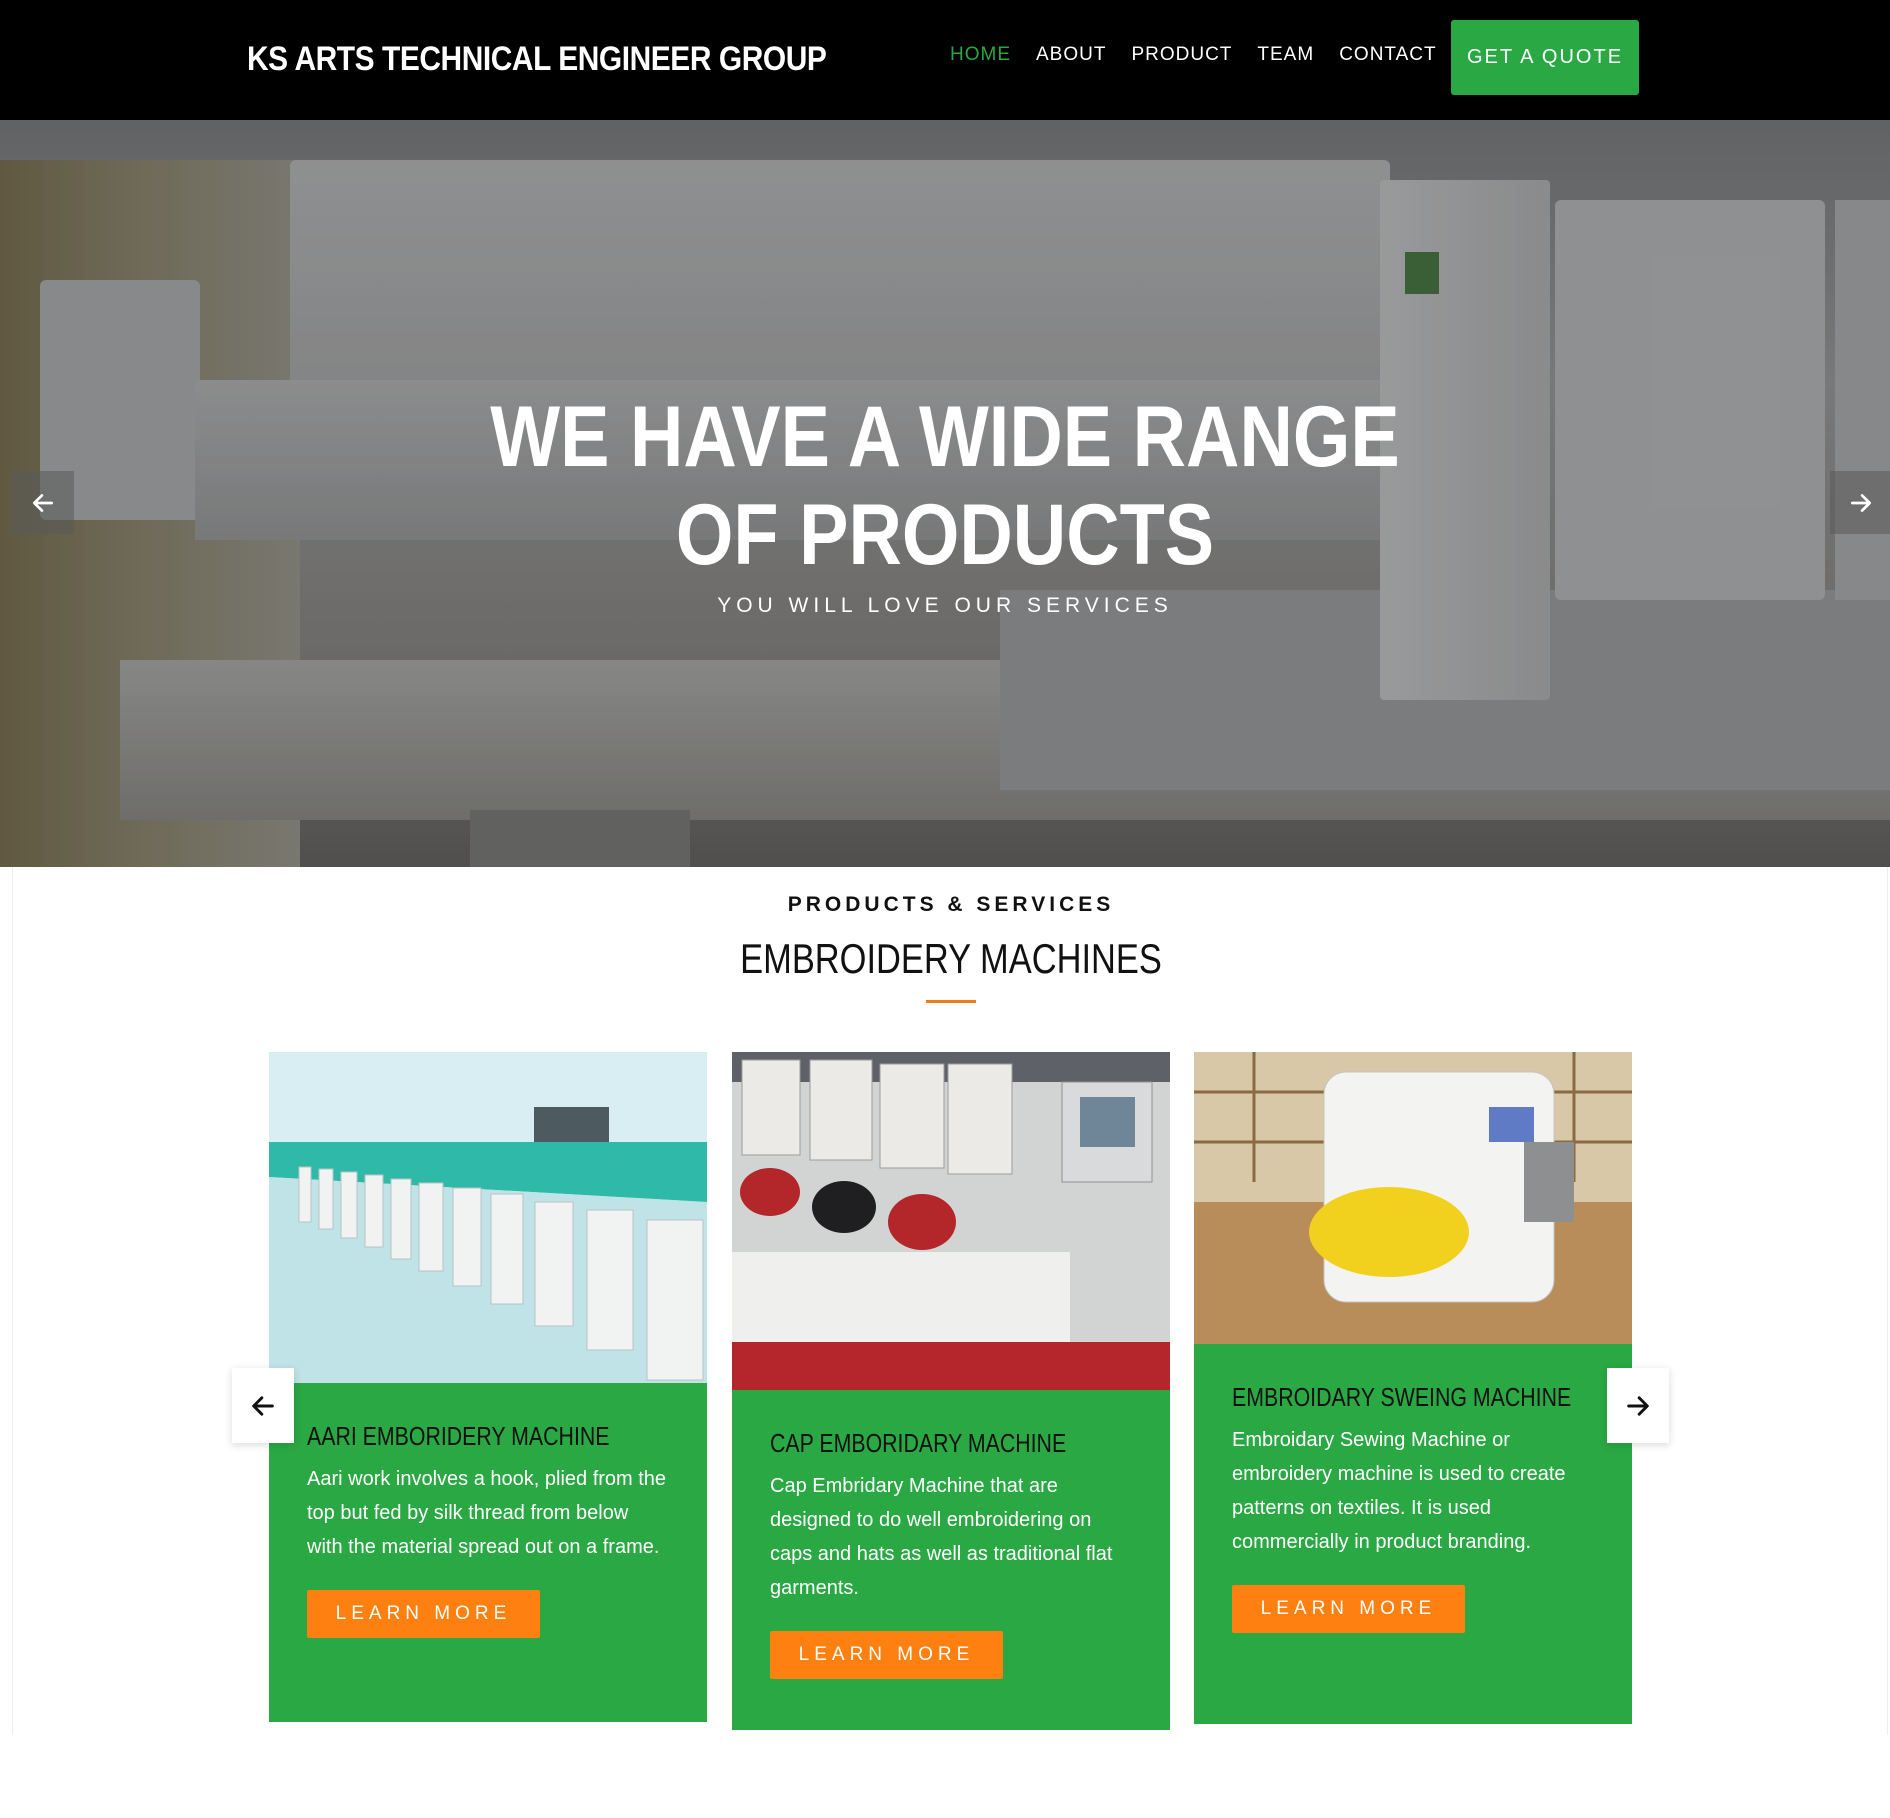  I want to click on hero-headline-line-2: OF PRODUCTS, so click(945, 535).